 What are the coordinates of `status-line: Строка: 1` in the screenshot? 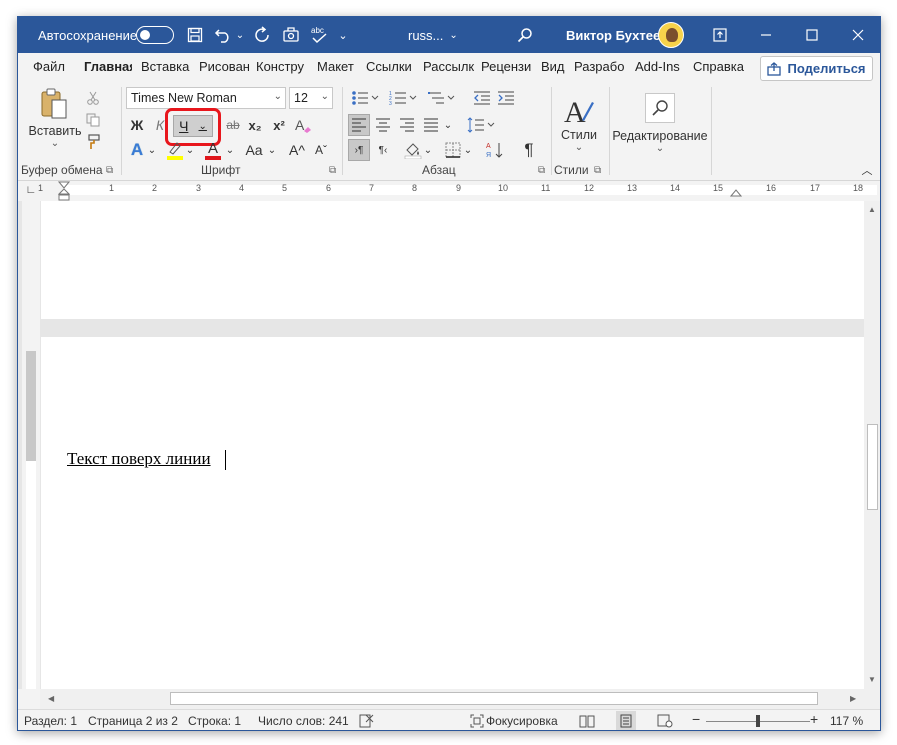 It's located at (214, 721).